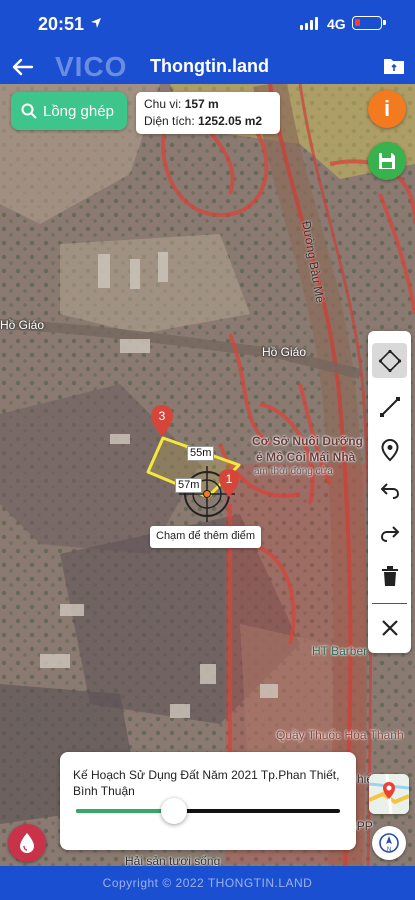 Image resolution: width=415 pixels, height=900 pixels. Describe the element at coordinates (394, 66) in the screenshot. I see `folder-icon` at that location.